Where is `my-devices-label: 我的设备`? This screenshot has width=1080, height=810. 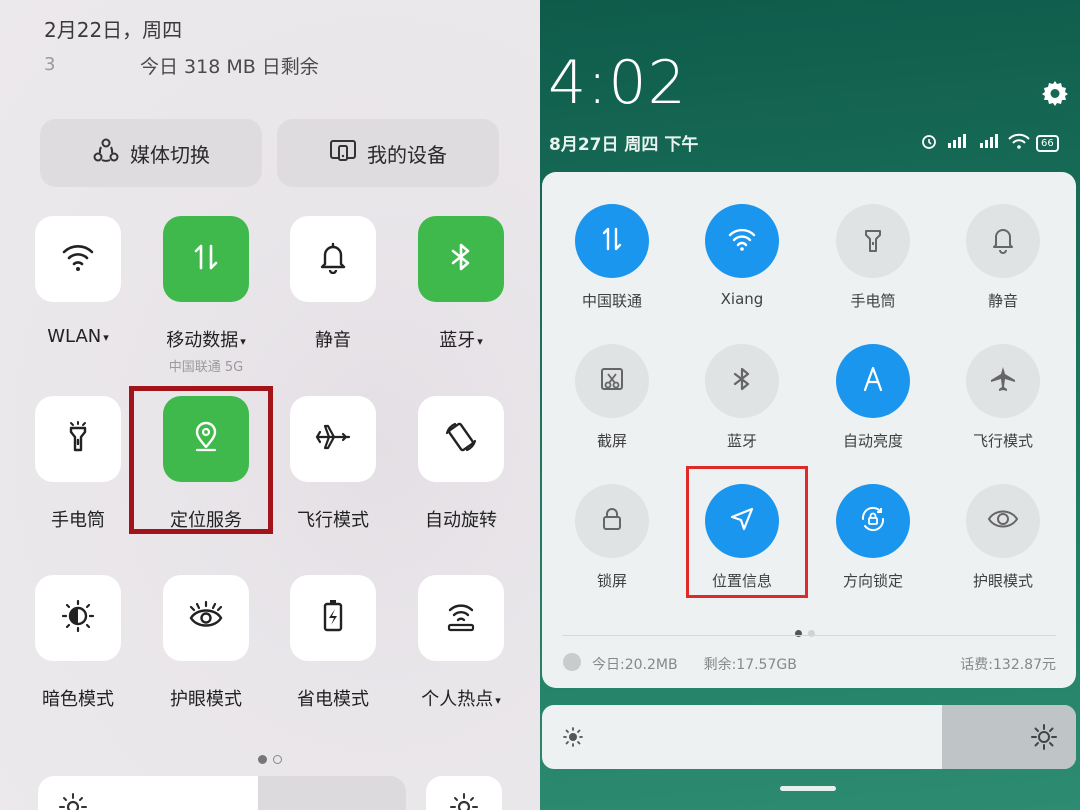
my-devices-label: 我的设备 is located at coordinates (407, 154).